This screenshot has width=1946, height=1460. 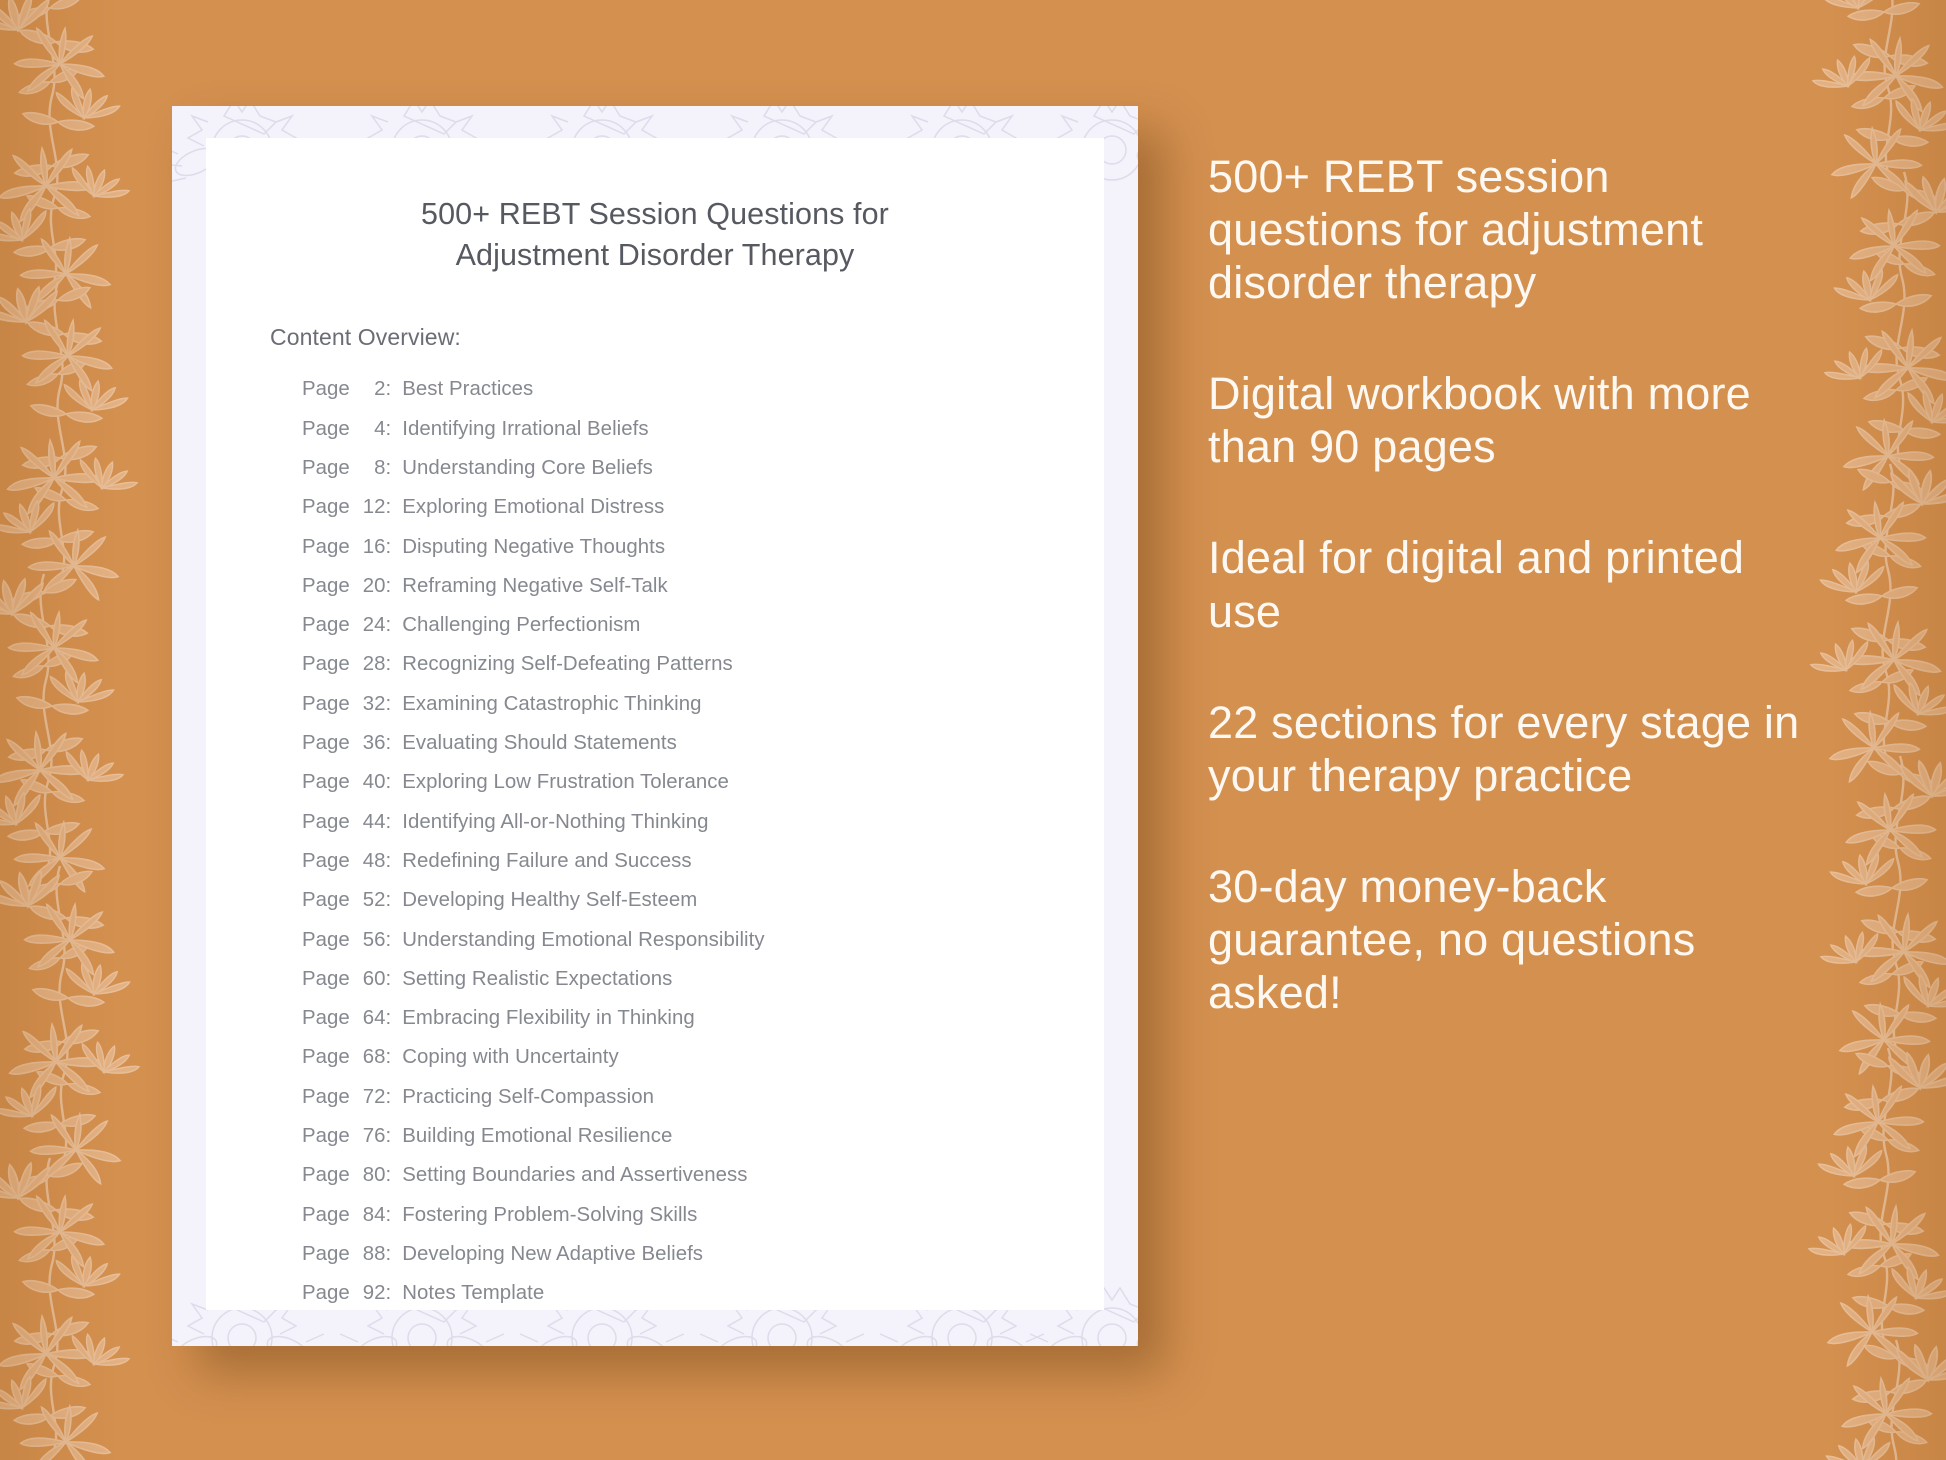 I want to click on toc-section-title: Exploring Emotional Distress, so click(x=533, y=507).